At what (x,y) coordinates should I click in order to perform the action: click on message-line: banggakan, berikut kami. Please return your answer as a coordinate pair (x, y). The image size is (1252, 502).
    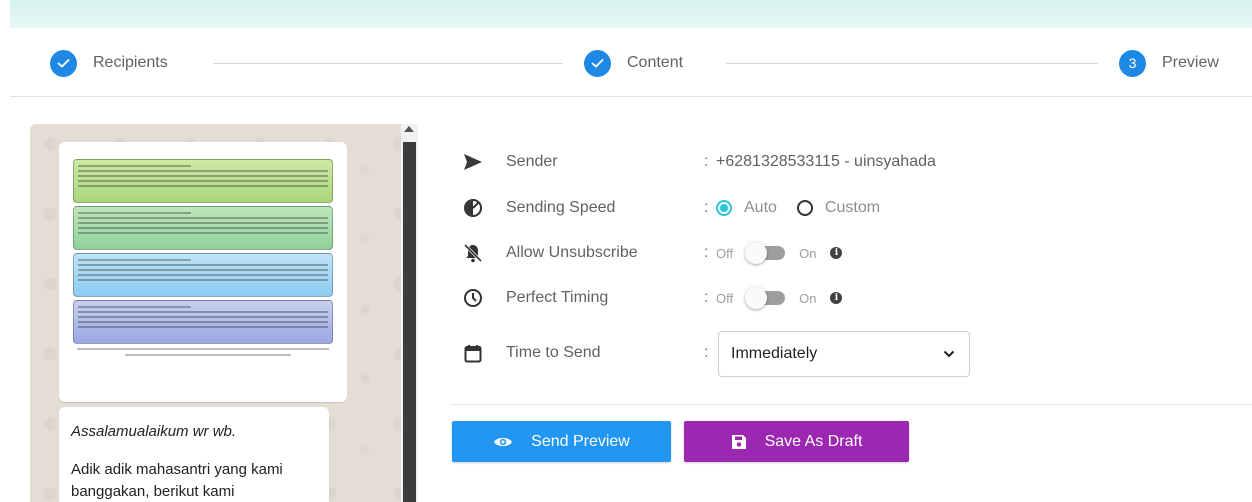
    Looking at the image, I should click on (153, 491).